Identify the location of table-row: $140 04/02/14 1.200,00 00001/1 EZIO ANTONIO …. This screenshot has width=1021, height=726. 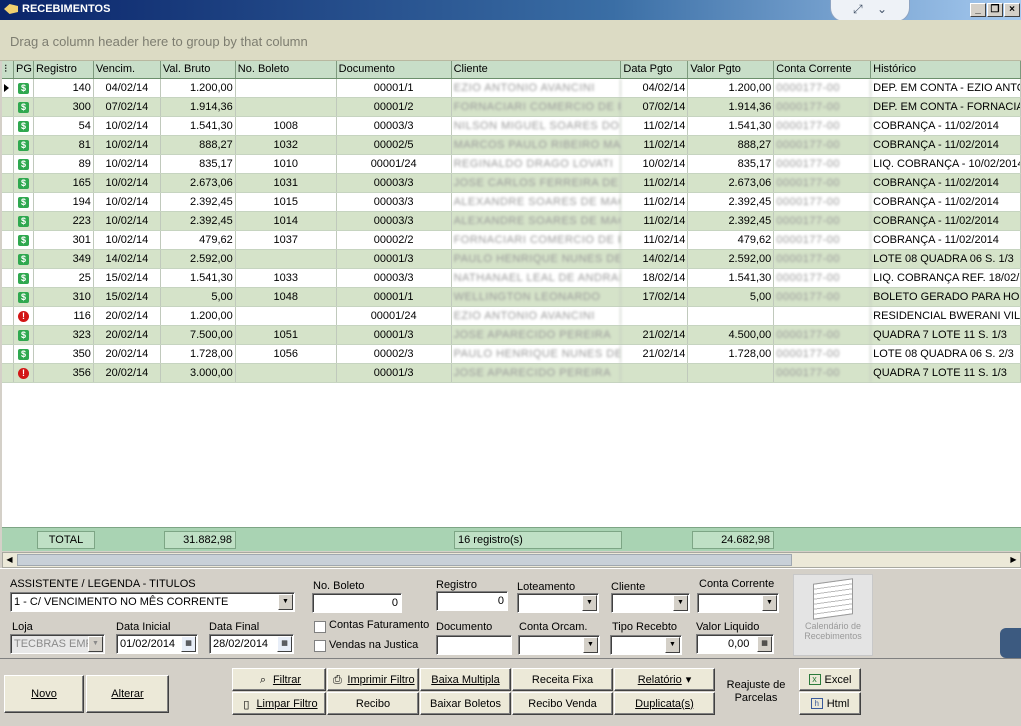
(511, 88).